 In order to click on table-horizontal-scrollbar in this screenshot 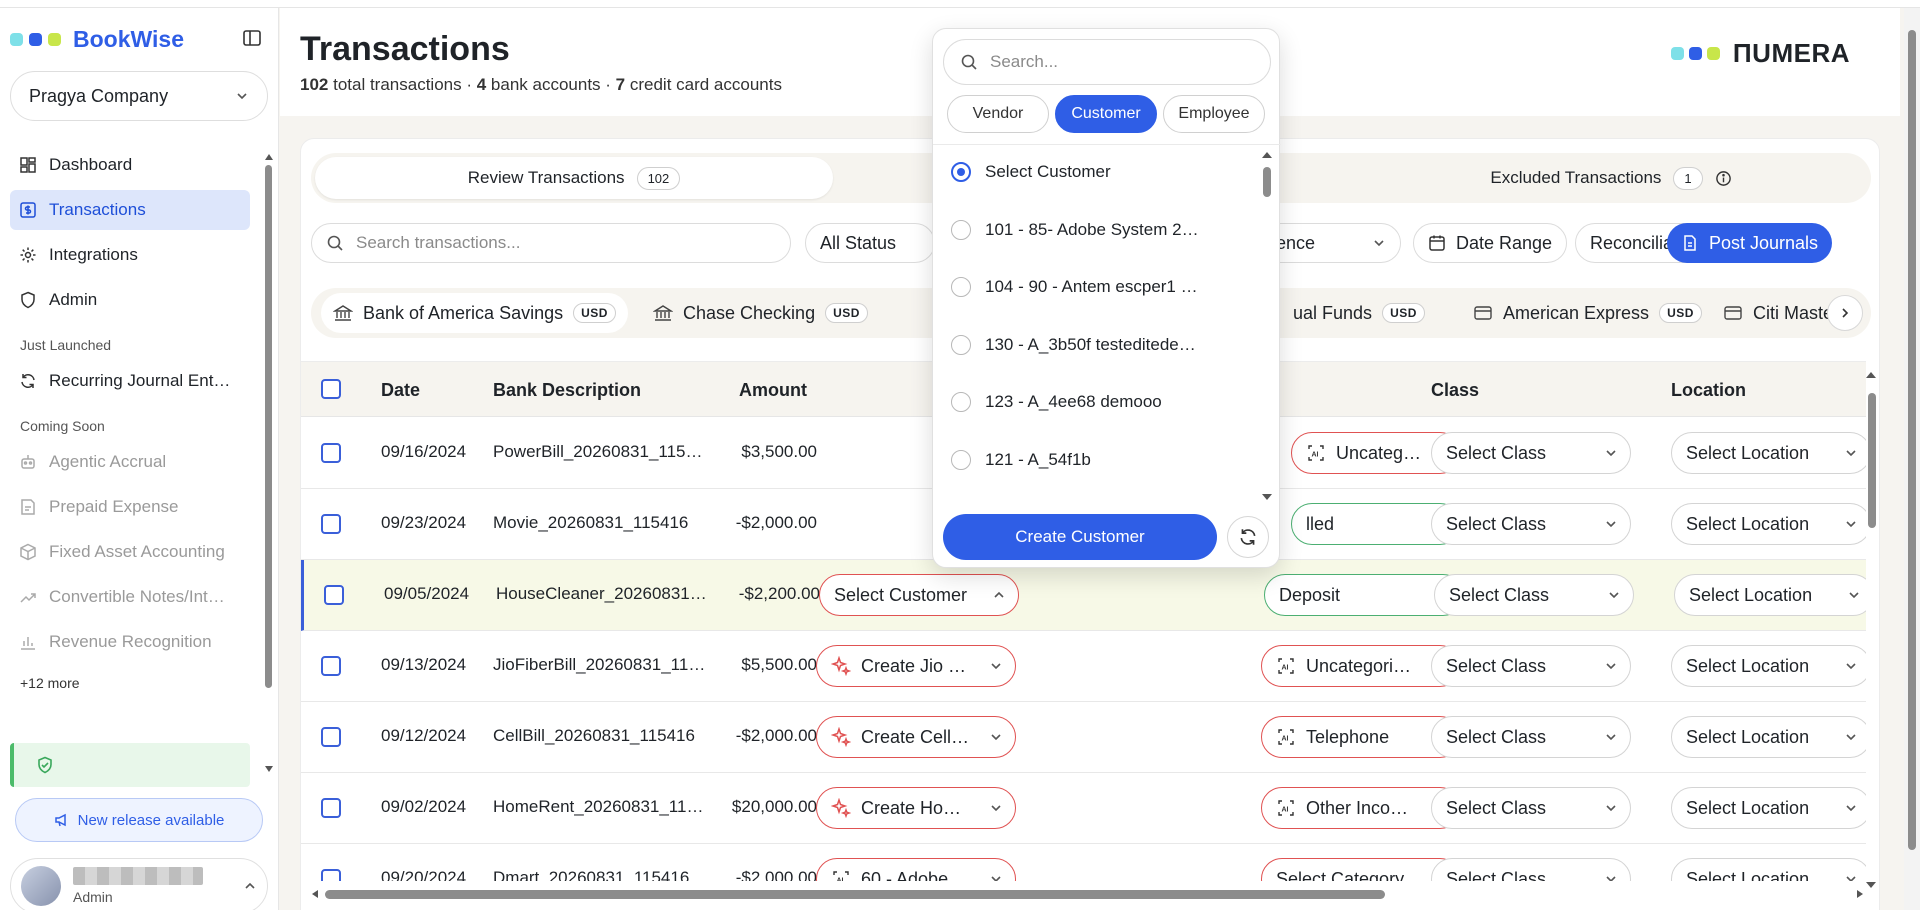, I will do `click(1088, 894)`.